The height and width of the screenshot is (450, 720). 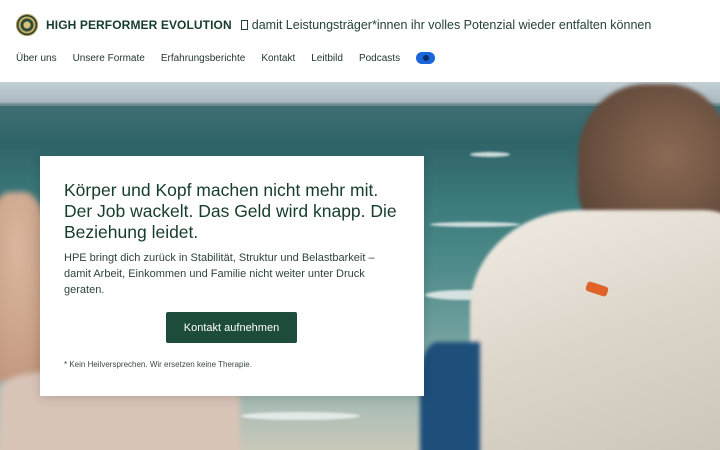 What do you see at coordinates (450, 396) in the screenshot?
I see `person-blue-garment` at bounding box center [450, 396].